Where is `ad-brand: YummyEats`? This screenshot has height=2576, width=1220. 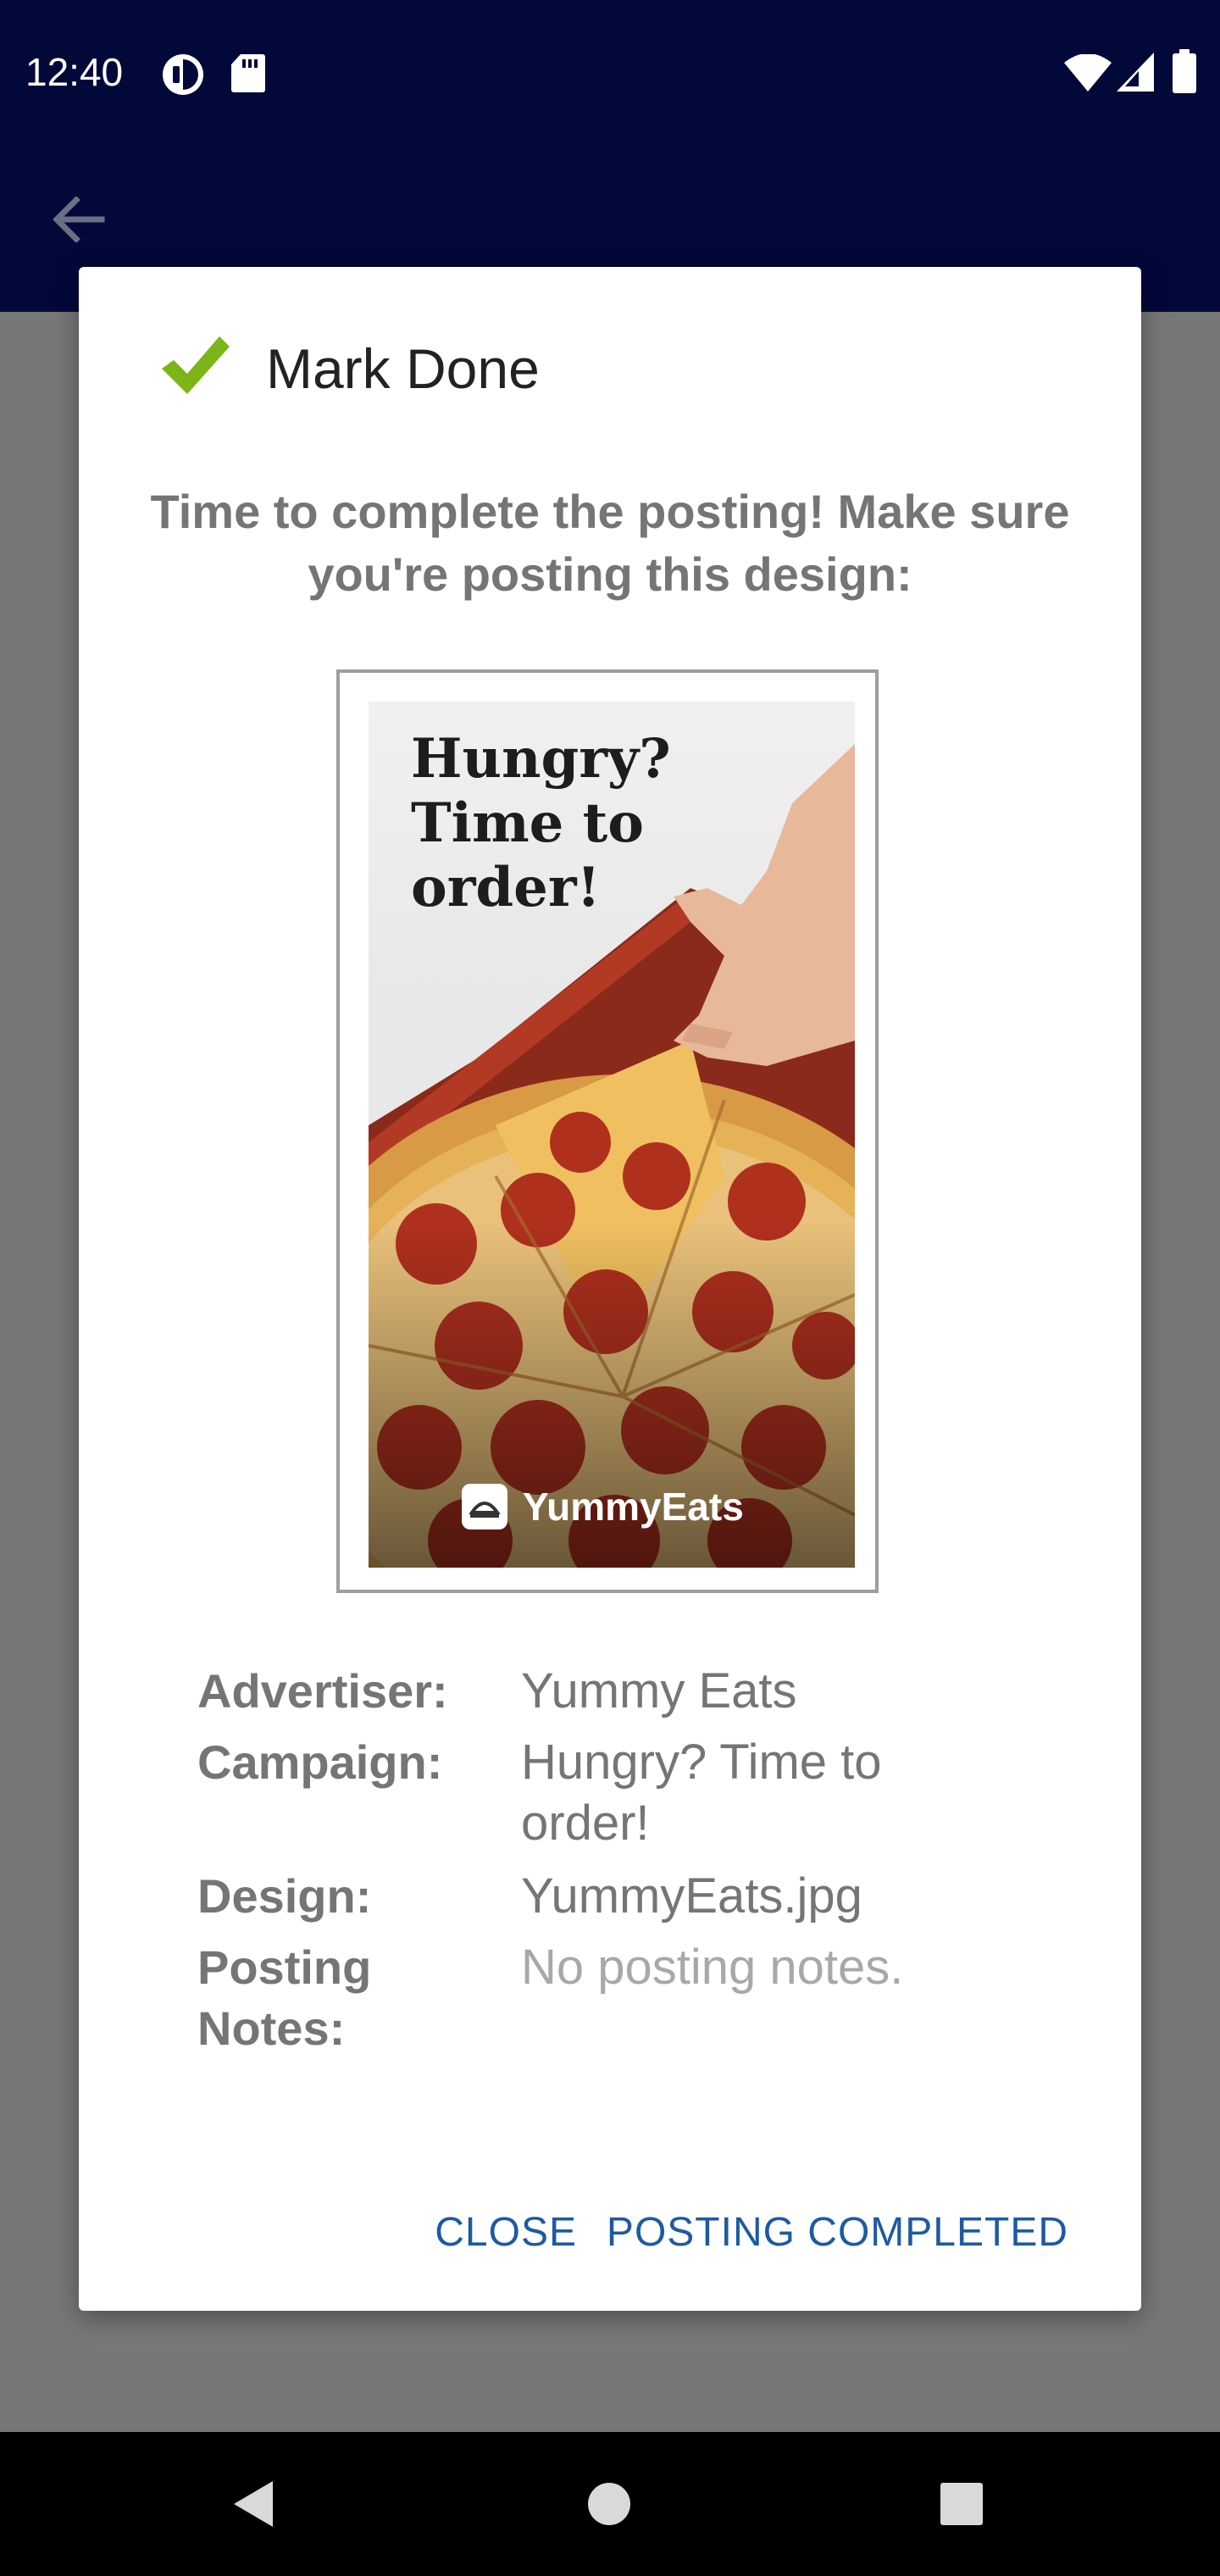 ad-brand: YummyEats is located at coordinates (603, 1506).